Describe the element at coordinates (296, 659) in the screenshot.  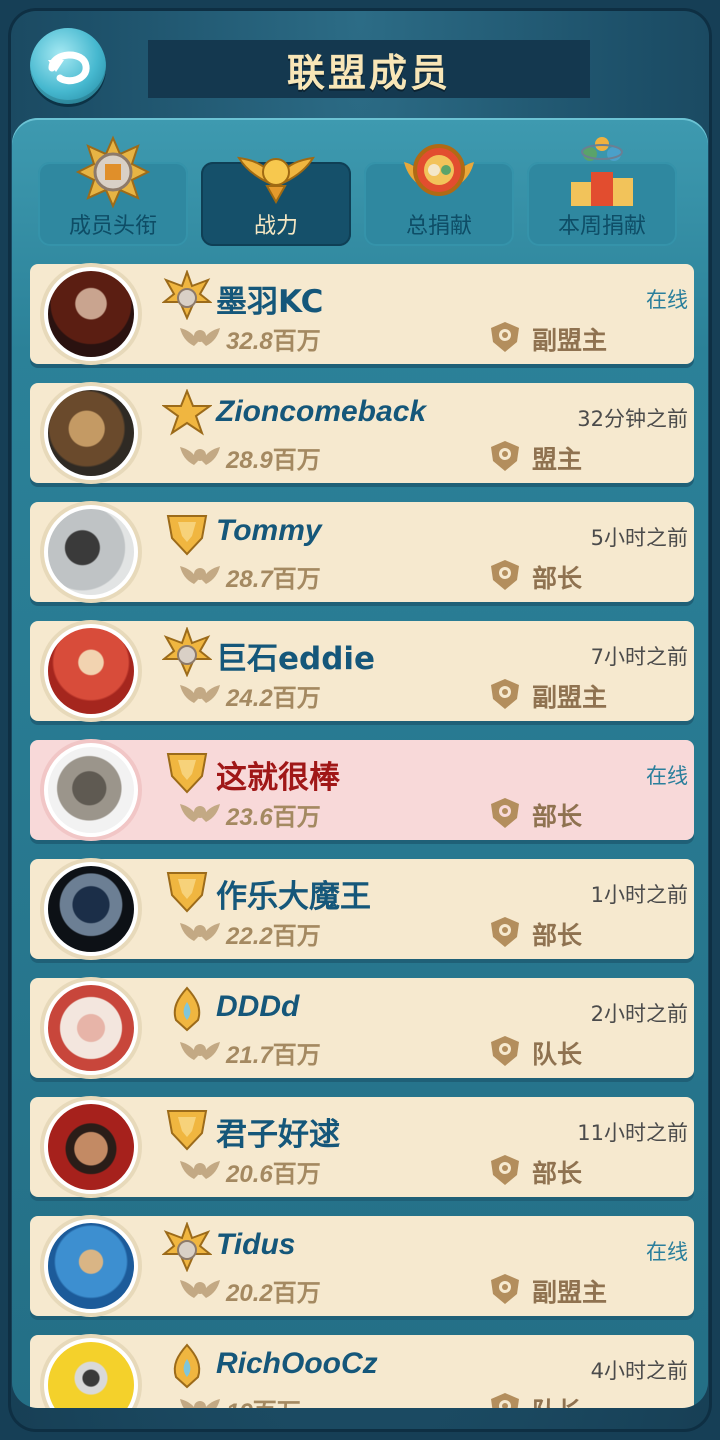
I see `member-name: 巨石eddie` at that location.